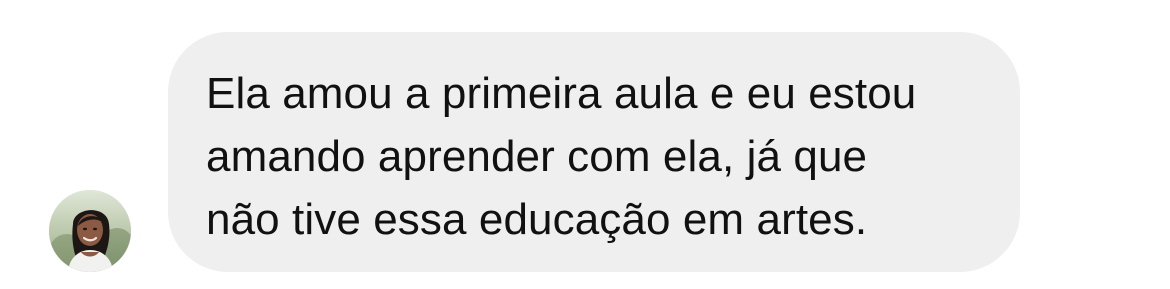 The width and height of the screenshot is (1170, 289). I want to click on avatar, so click(90, 231).